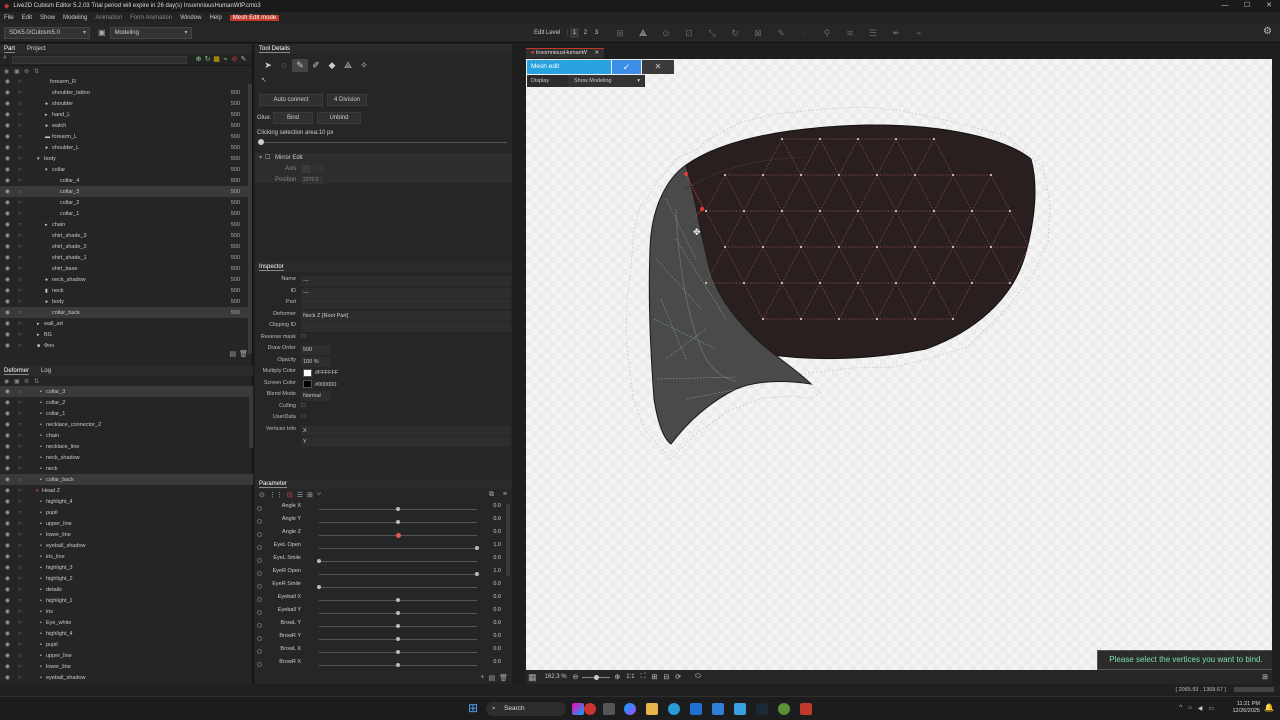  I want to click on part-row: ◉ ○ collar_3 500, so click(126, 191).